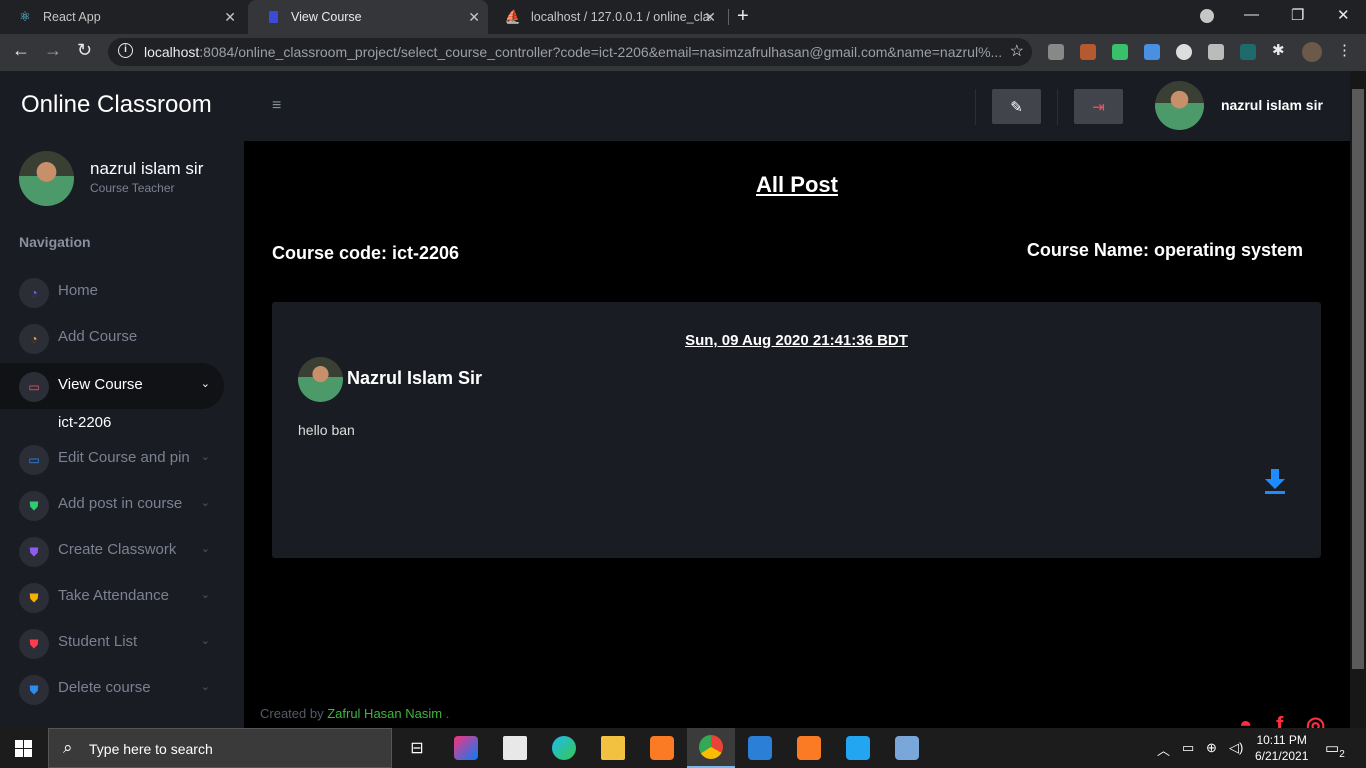  Describe the element at coordinates (1211, 748) in the screenshot. I see `network-icon: ⊕` at that location.